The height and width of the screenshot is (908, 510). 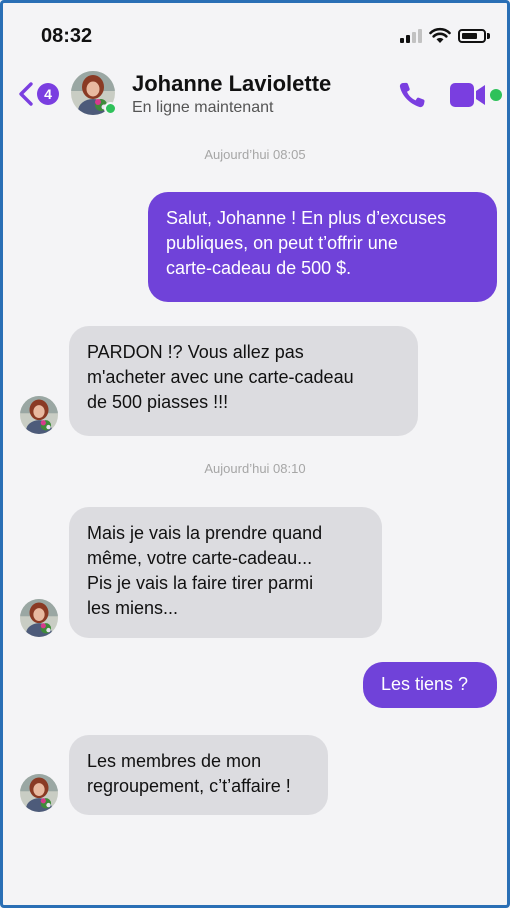 I want to click on video-camera-icon, so click(x=468, y=95).